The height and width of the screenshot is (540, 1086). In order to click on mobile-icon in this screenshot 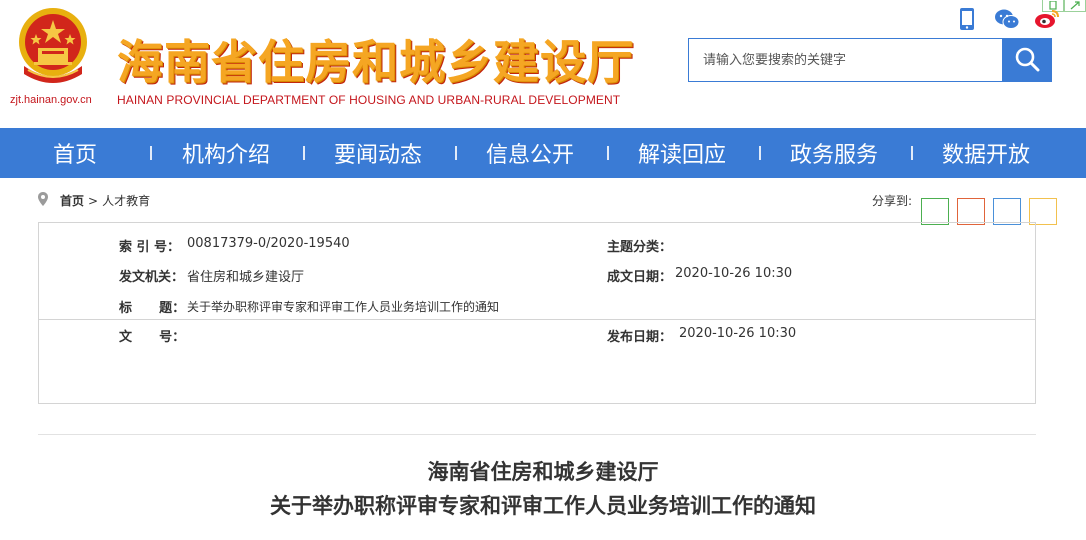, I will do `click(967, 19)`.